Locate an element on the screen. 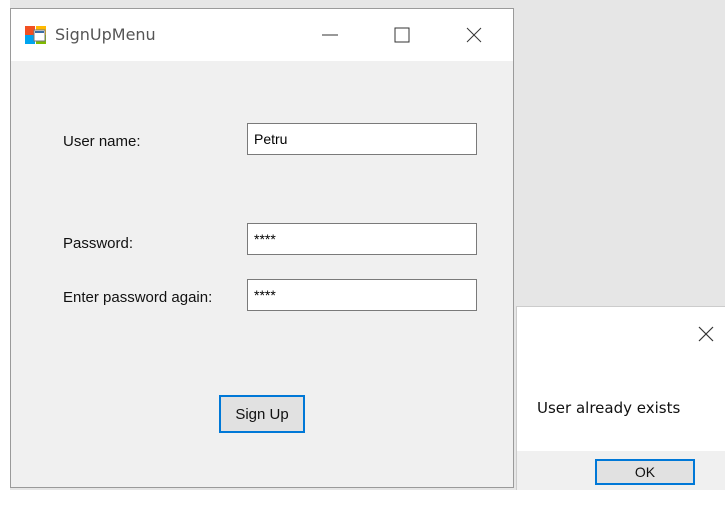 This screenshot has width=725, height=516. minimize-button is located at coordinates (330, 35).